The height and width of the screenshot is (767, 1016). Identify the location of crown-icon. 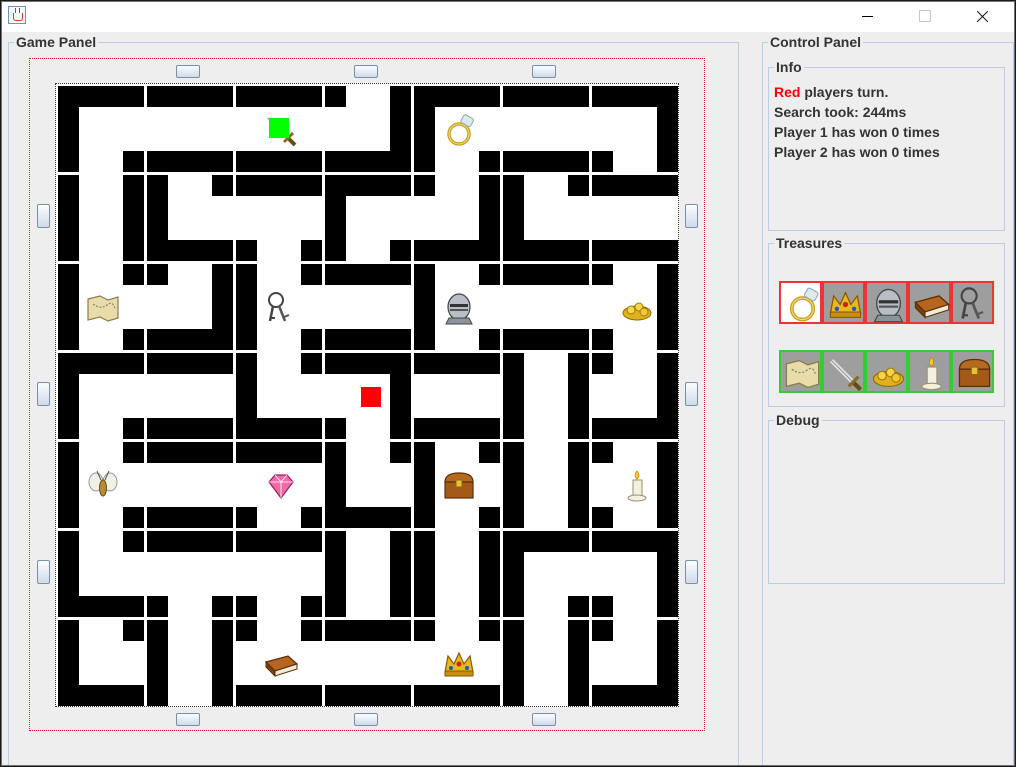
(845, 304).